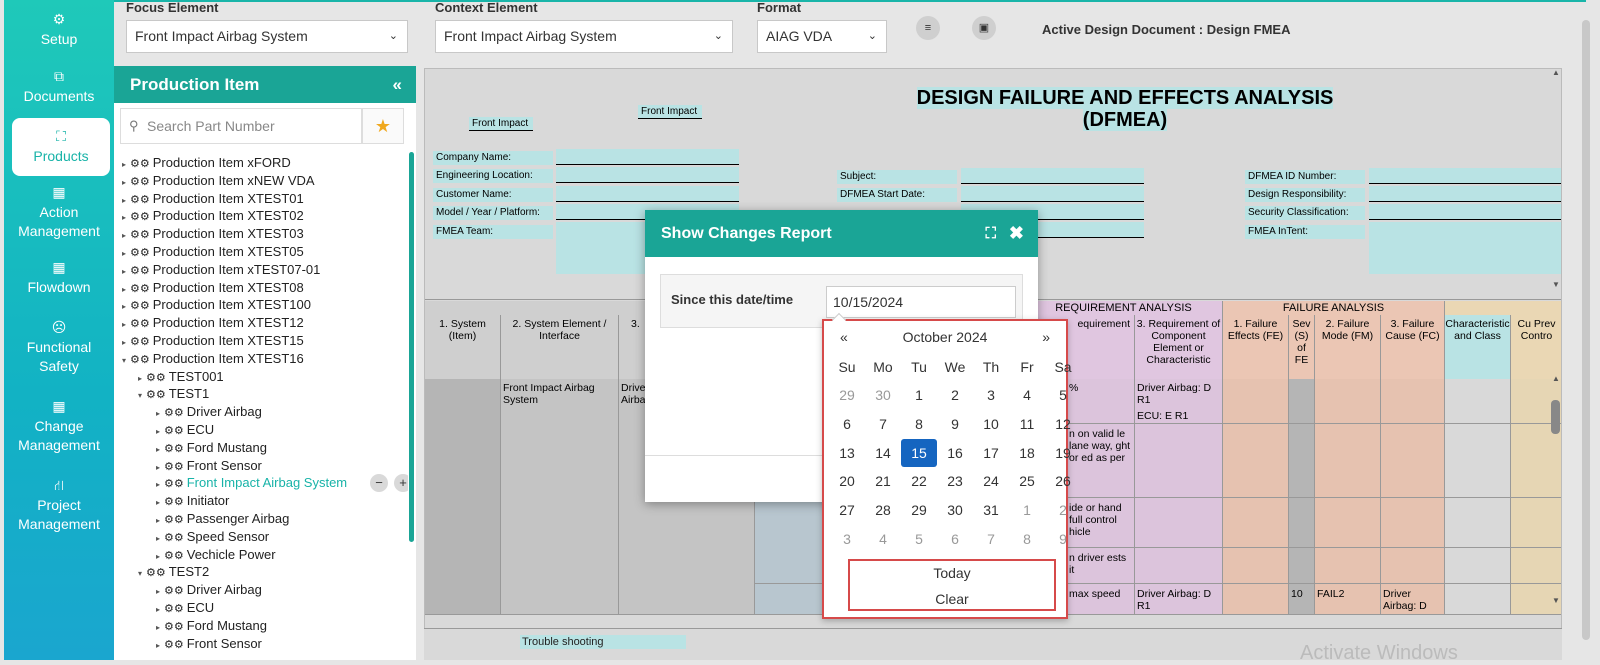 Image resolution: width=1600 pixels, height=665 pixels. What do you see at coordinates (59, 505) in the screenshot?
I see `nav-project-management: ⛙ Project Management` at bounding box center [59, 505].